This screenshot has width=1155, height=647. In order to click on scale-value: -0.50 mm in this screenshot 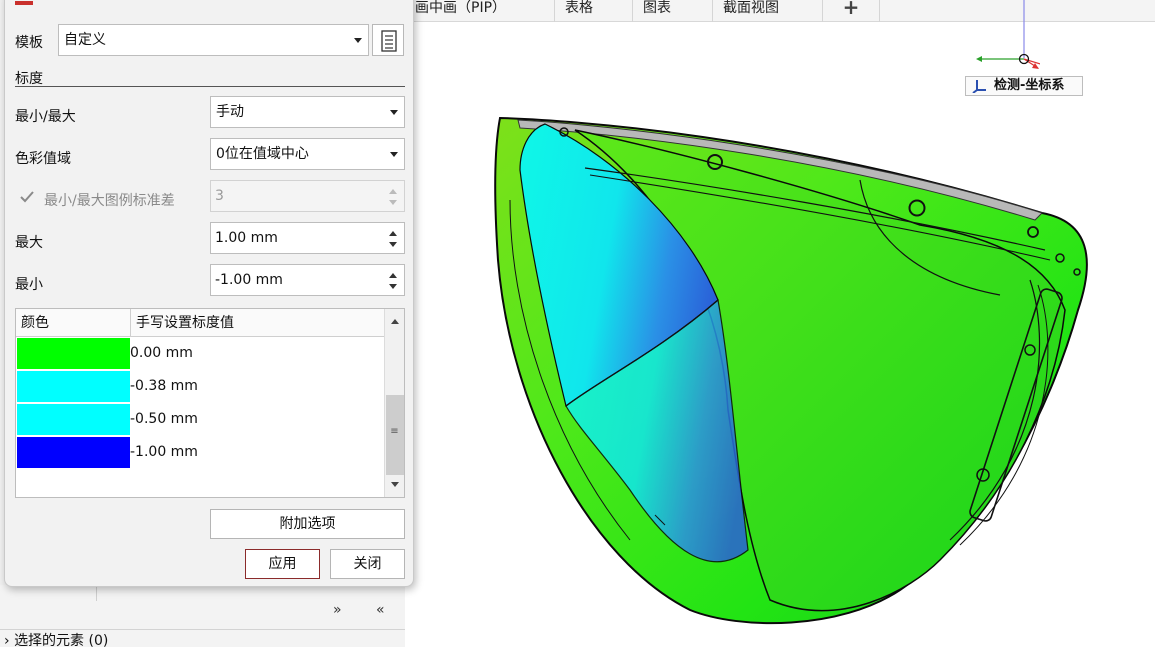, I will do `click(164, 419)`.